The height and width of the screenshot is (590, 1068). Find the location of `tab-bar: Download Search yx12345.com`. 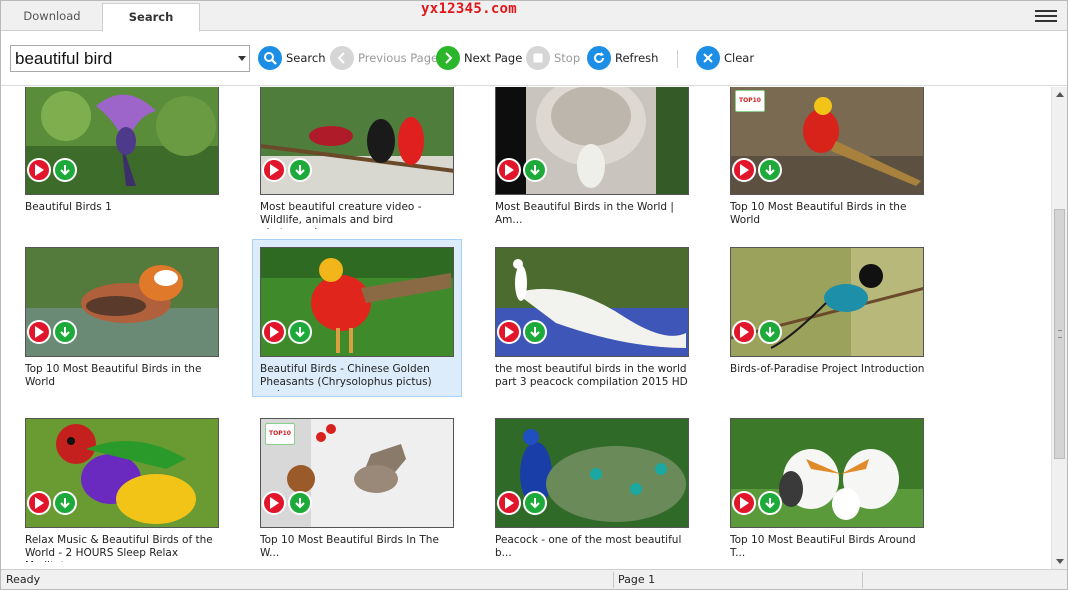

tab-bar: Download Search yx12345.com is located at coordinates (534, 16).